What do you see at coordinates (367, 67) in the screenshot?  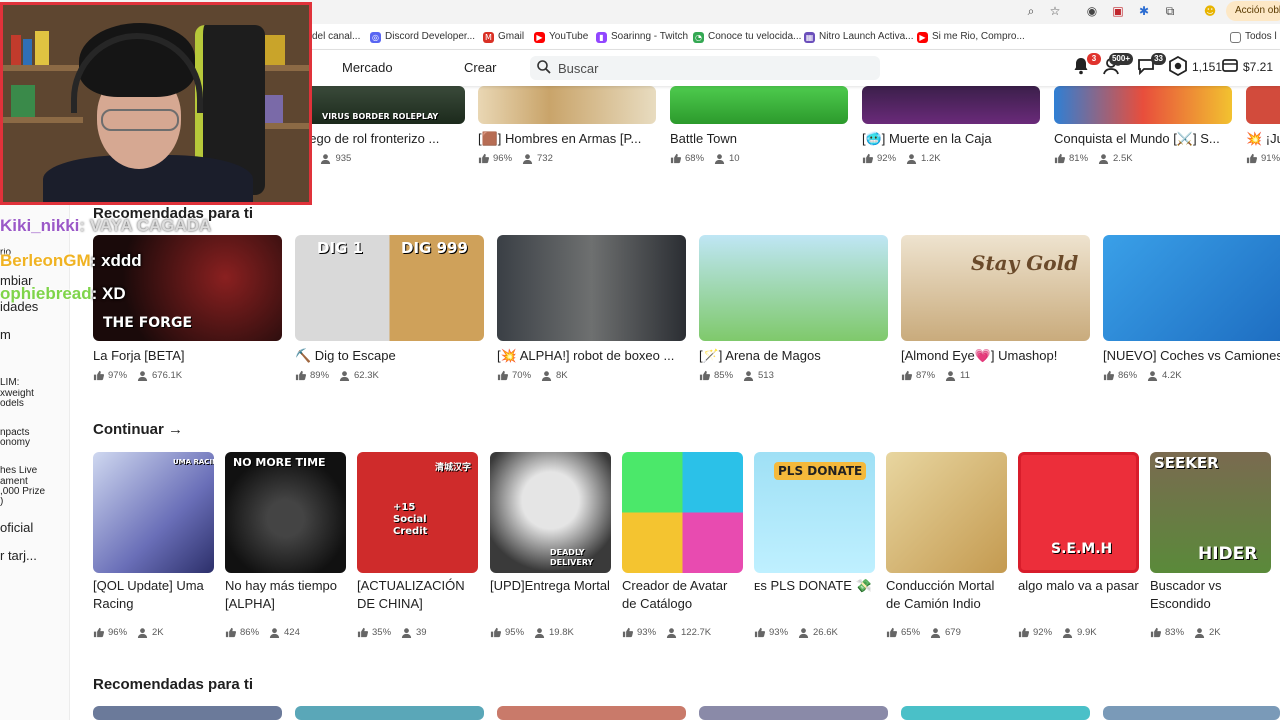 I see `nav-marketplace: Mercado` at bounding box center [367, 67].